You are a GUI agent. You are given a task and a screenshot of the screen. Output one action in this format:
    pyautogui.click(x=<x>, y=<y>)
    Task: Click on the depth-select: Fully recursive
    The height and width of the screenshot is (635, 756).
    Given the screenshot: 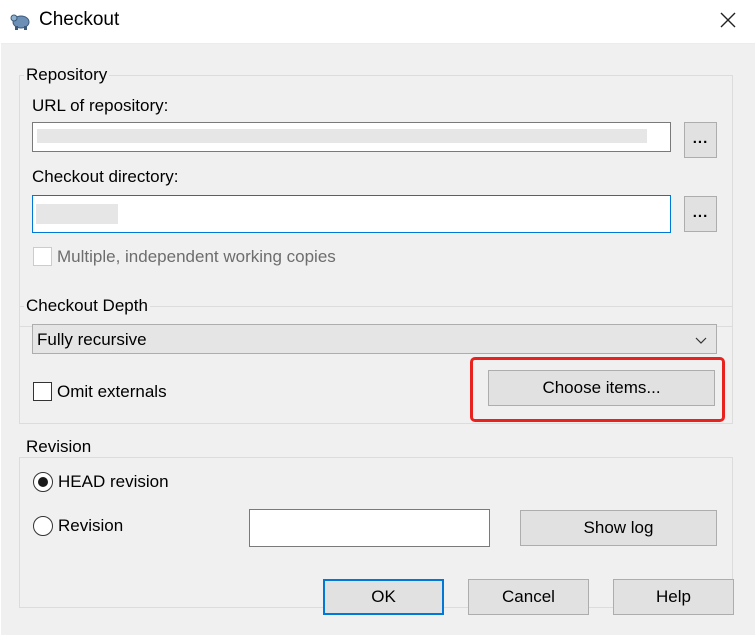 What is the action you would take?
    pyautogui.click(x=374, y=339)
    